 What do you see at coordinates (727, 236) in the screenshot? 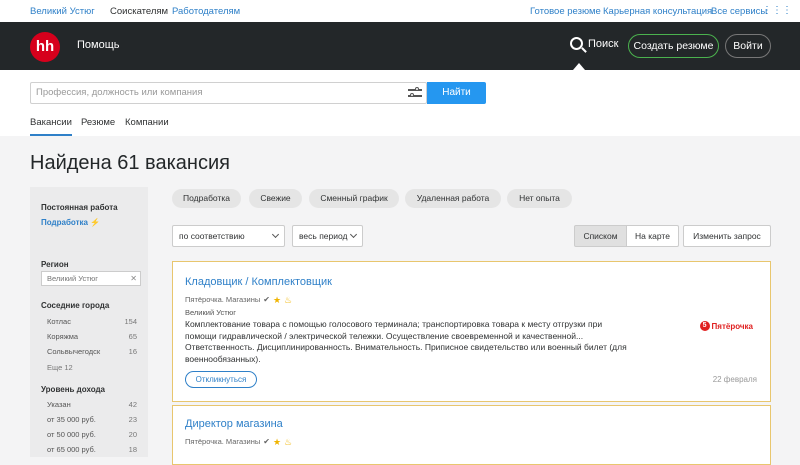
I see `change-query-button: Изменить запрос` at bounding box center [727, 236].